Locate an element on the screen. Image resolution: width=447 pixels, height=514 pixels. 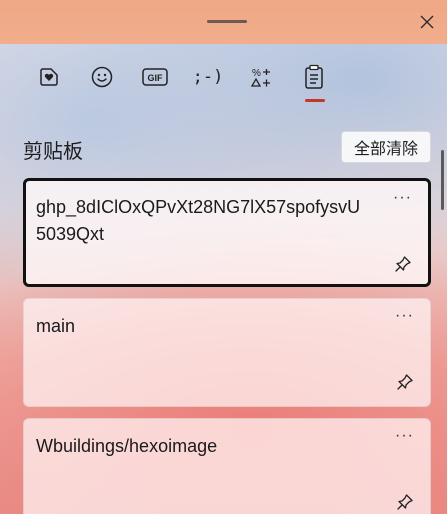
clipboard-icon is located at coordinates (314, 76).